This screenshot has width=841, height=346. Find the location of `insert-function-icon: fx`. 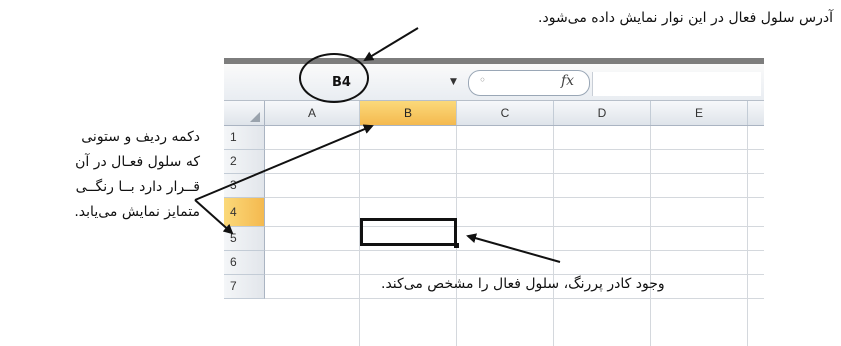

insert-function-icon: fx is located at coordinates (567, 81).